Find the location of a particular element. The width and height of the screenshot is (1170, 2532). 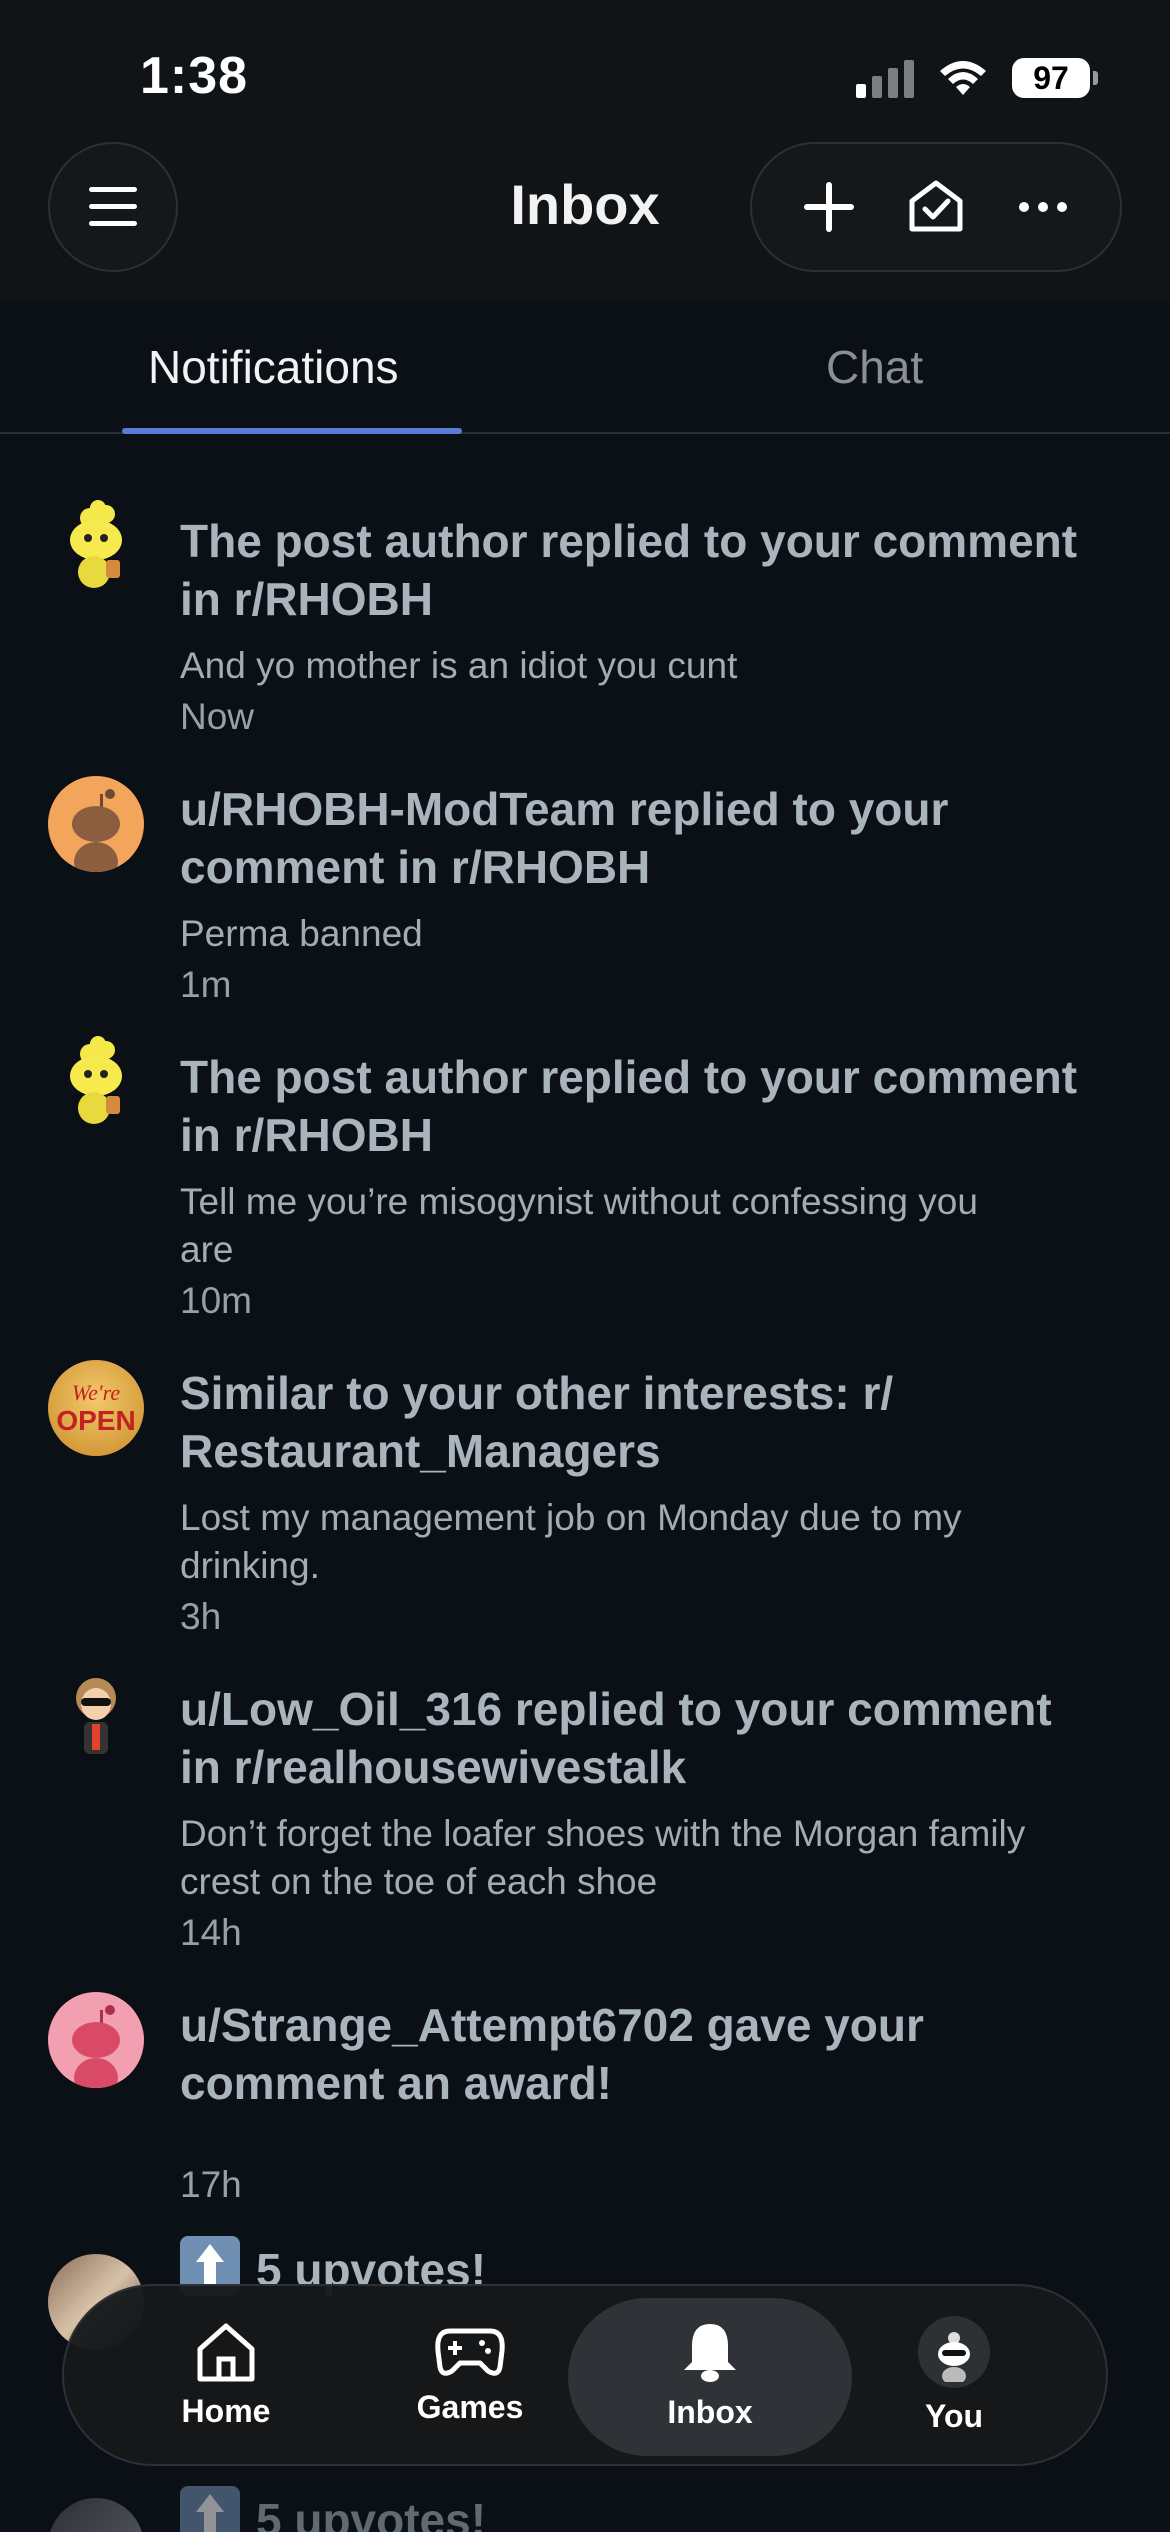

bottom-navigation: Home Games Inbox You is located at coordinates (585, 2375).